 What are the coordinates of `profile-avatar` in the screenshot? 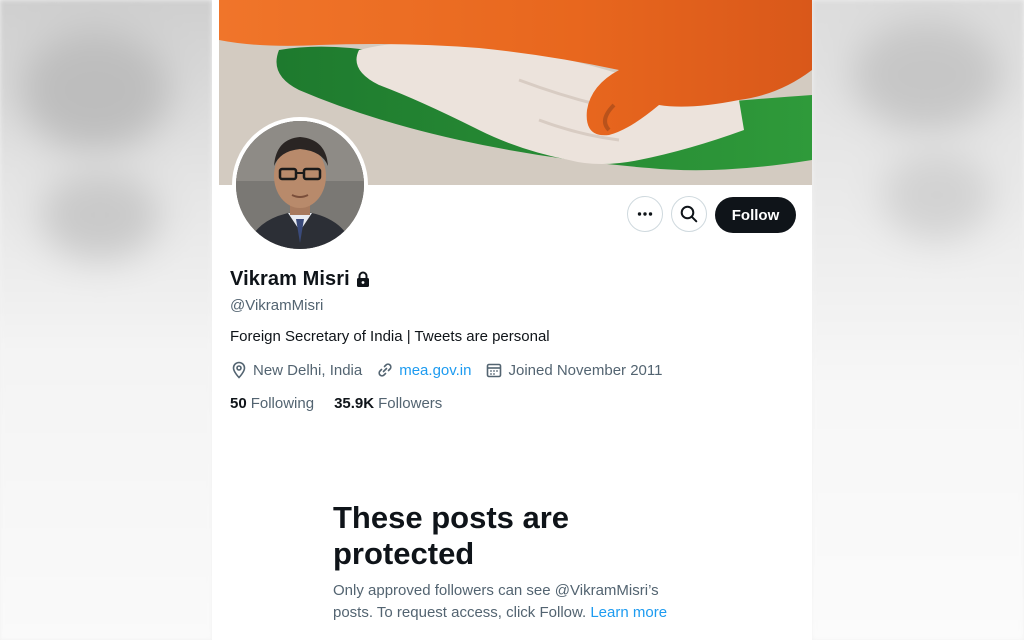 It's located at (300, 185).